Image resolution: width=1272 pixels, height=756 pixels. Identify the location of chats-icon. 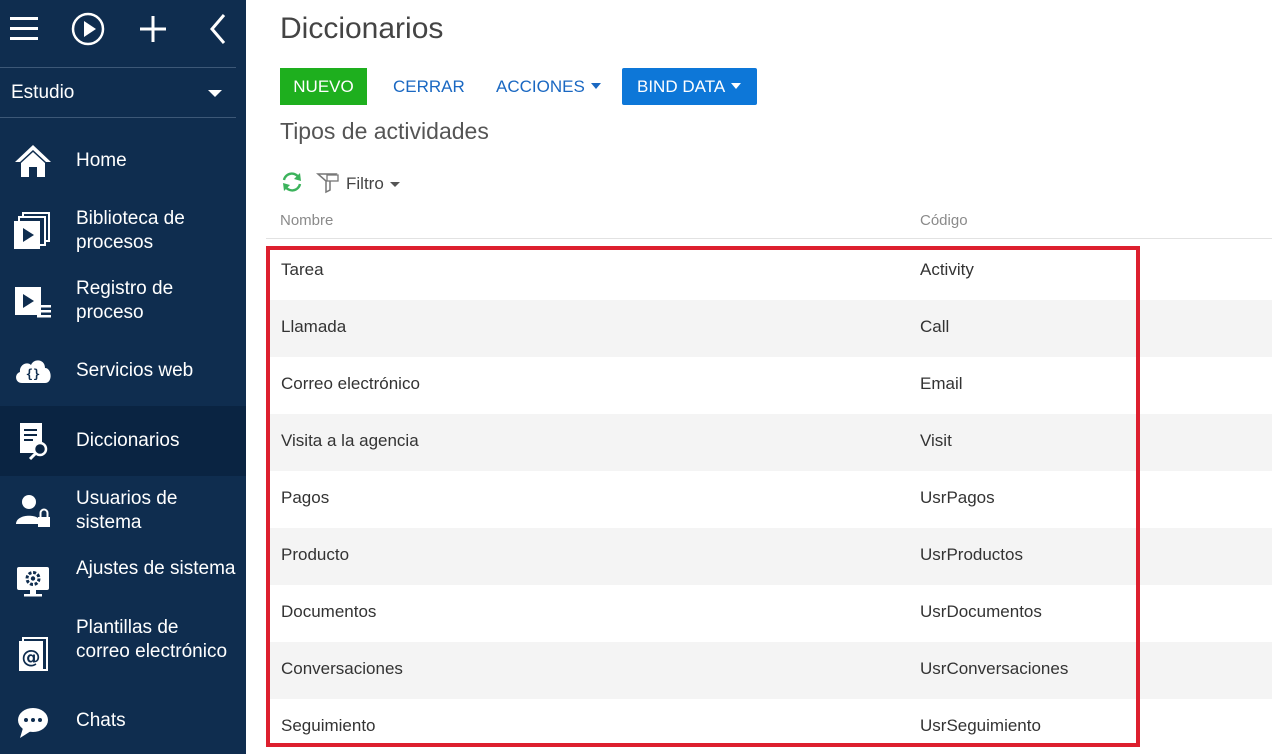
(33, 722).